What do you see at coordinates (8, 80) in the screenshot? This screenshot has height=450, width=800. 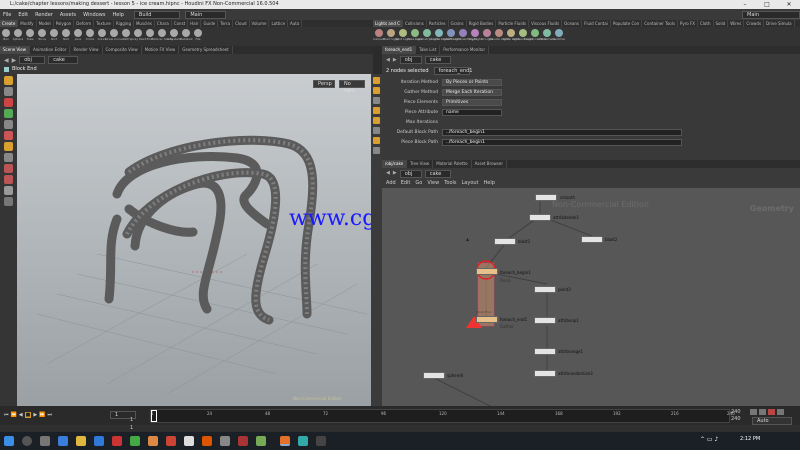 I see `select-tool-icon` at bounding box center [8, 80].